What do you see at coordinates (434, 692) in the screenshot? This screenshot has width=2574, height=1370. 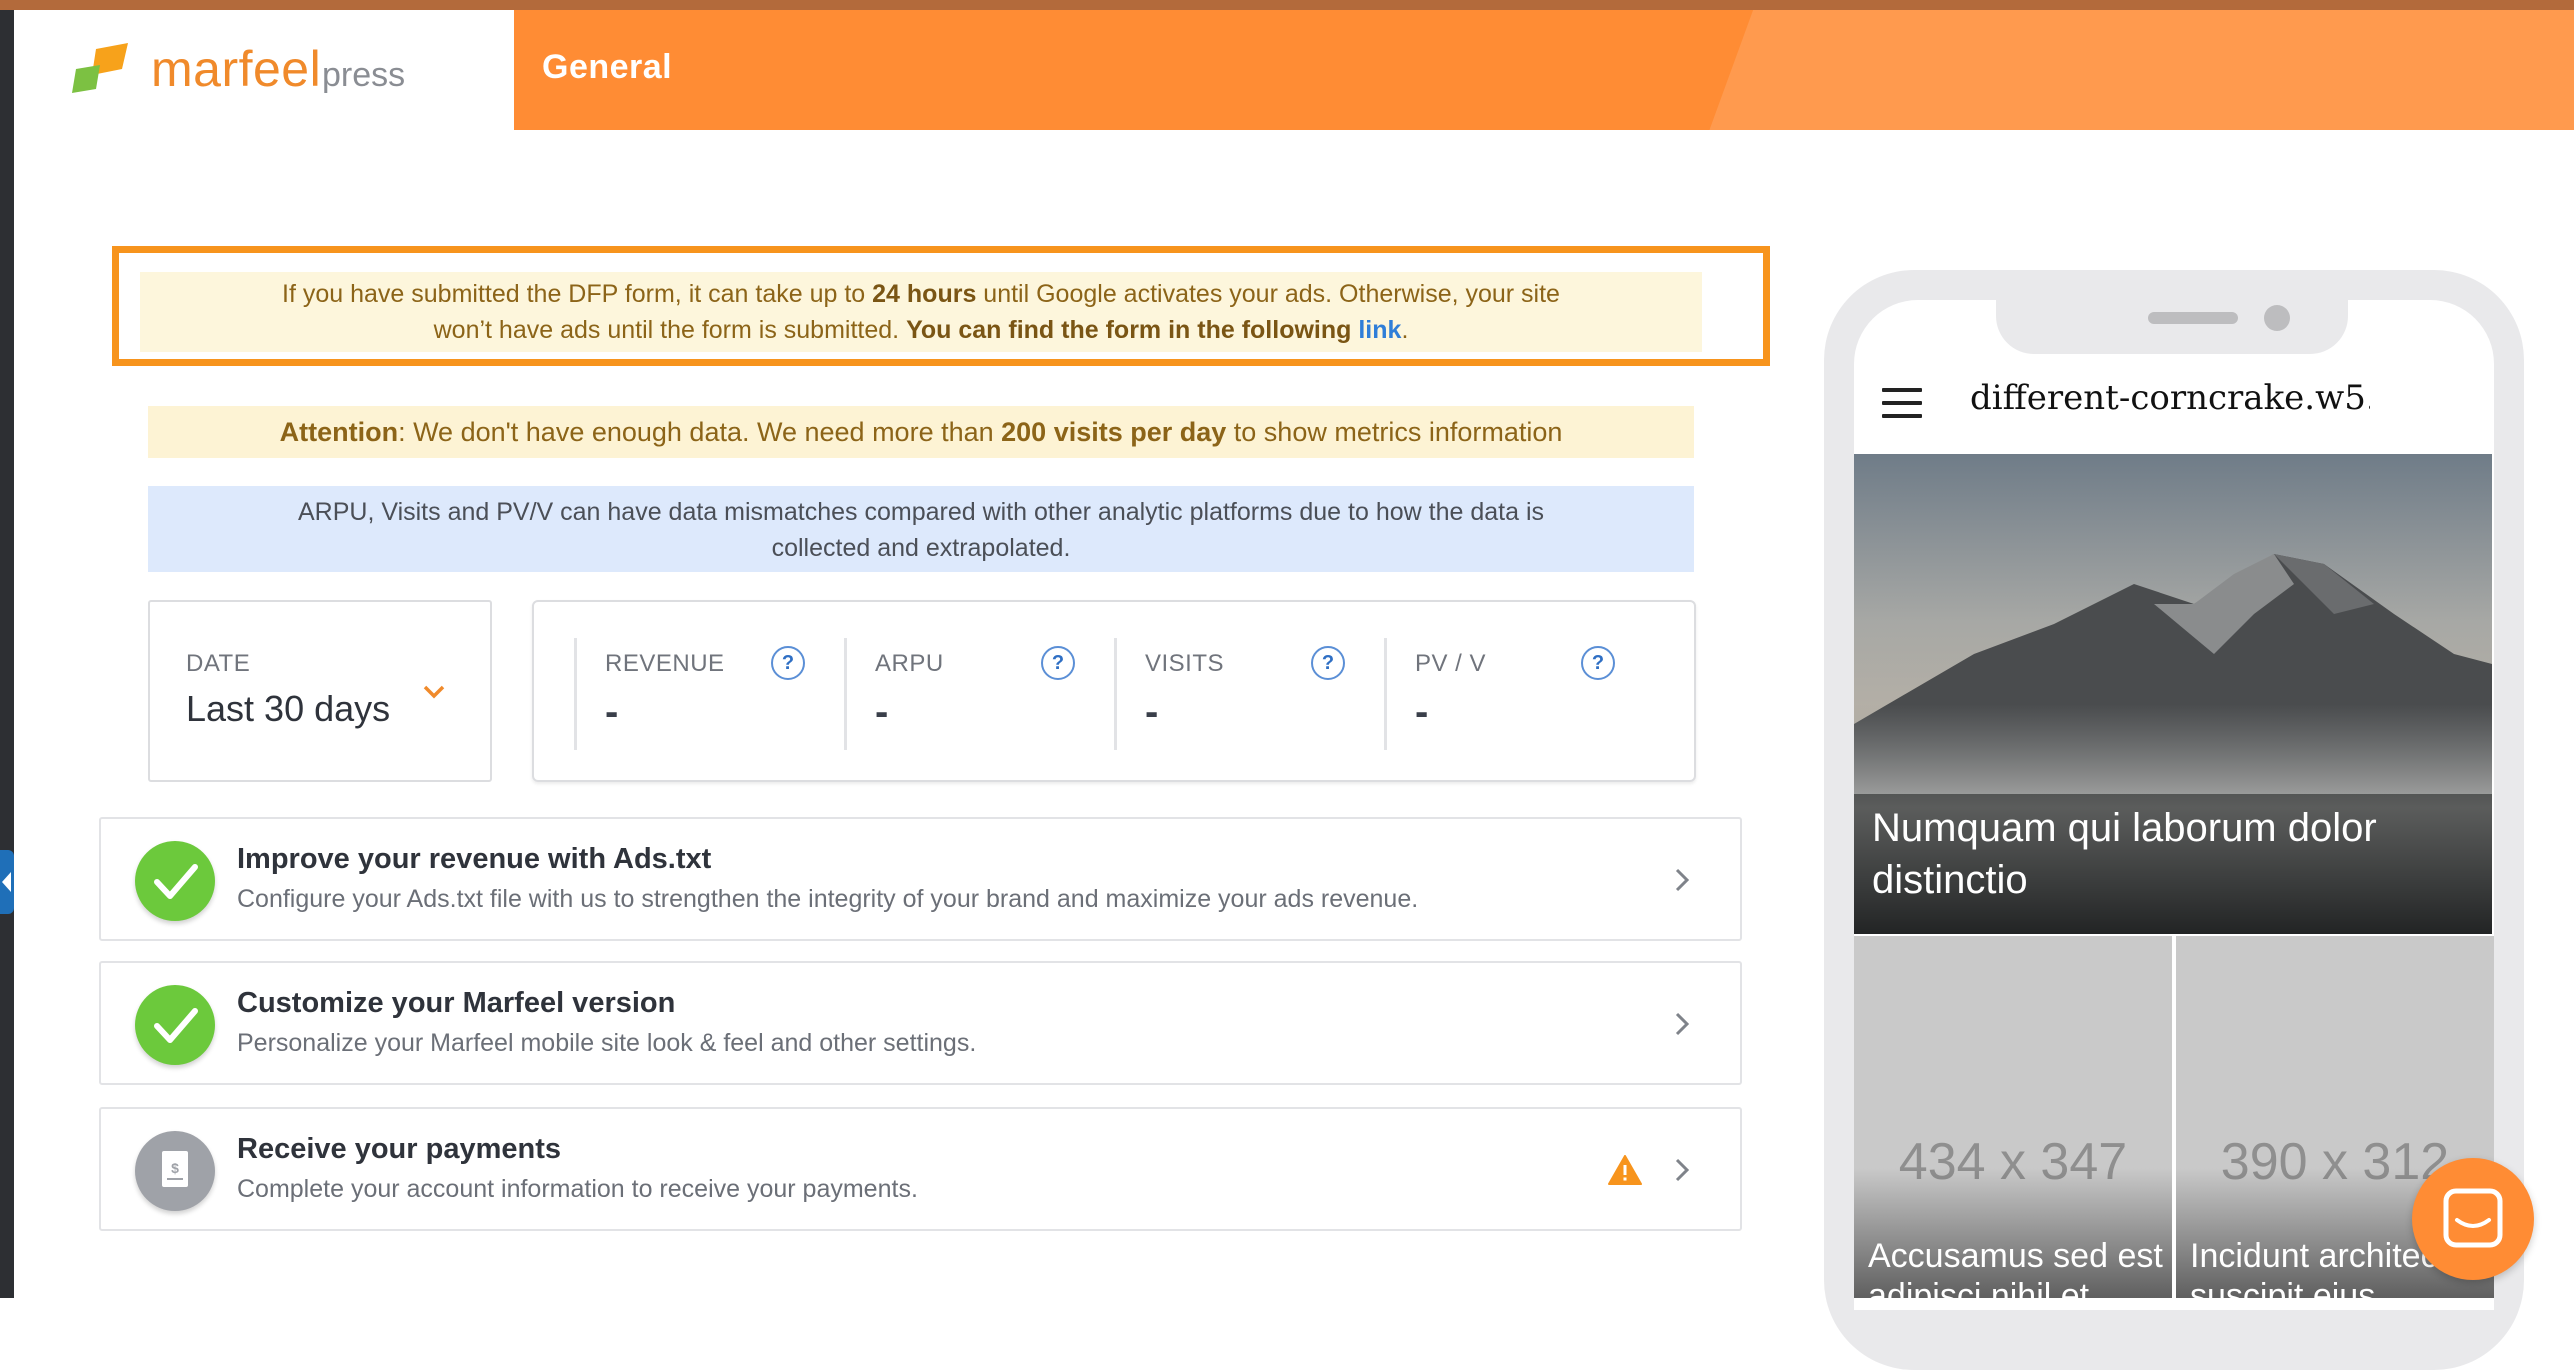 I see `chevron-down-icon` at bounding box center [434, 692].